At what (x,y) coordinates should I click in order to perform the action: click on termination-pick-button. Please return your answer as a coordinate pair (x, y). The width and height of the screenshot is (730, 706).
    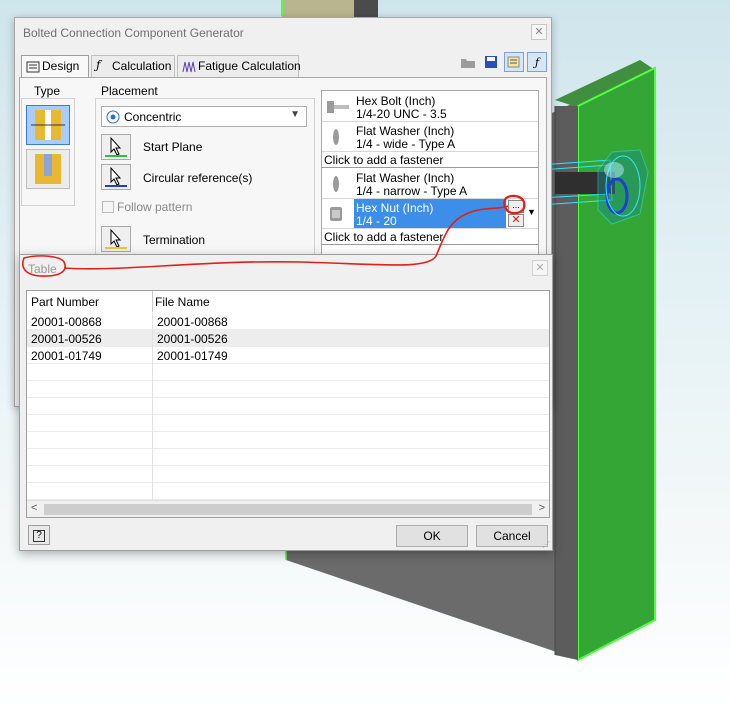
    Looking at the image, I should click on (116, 239).